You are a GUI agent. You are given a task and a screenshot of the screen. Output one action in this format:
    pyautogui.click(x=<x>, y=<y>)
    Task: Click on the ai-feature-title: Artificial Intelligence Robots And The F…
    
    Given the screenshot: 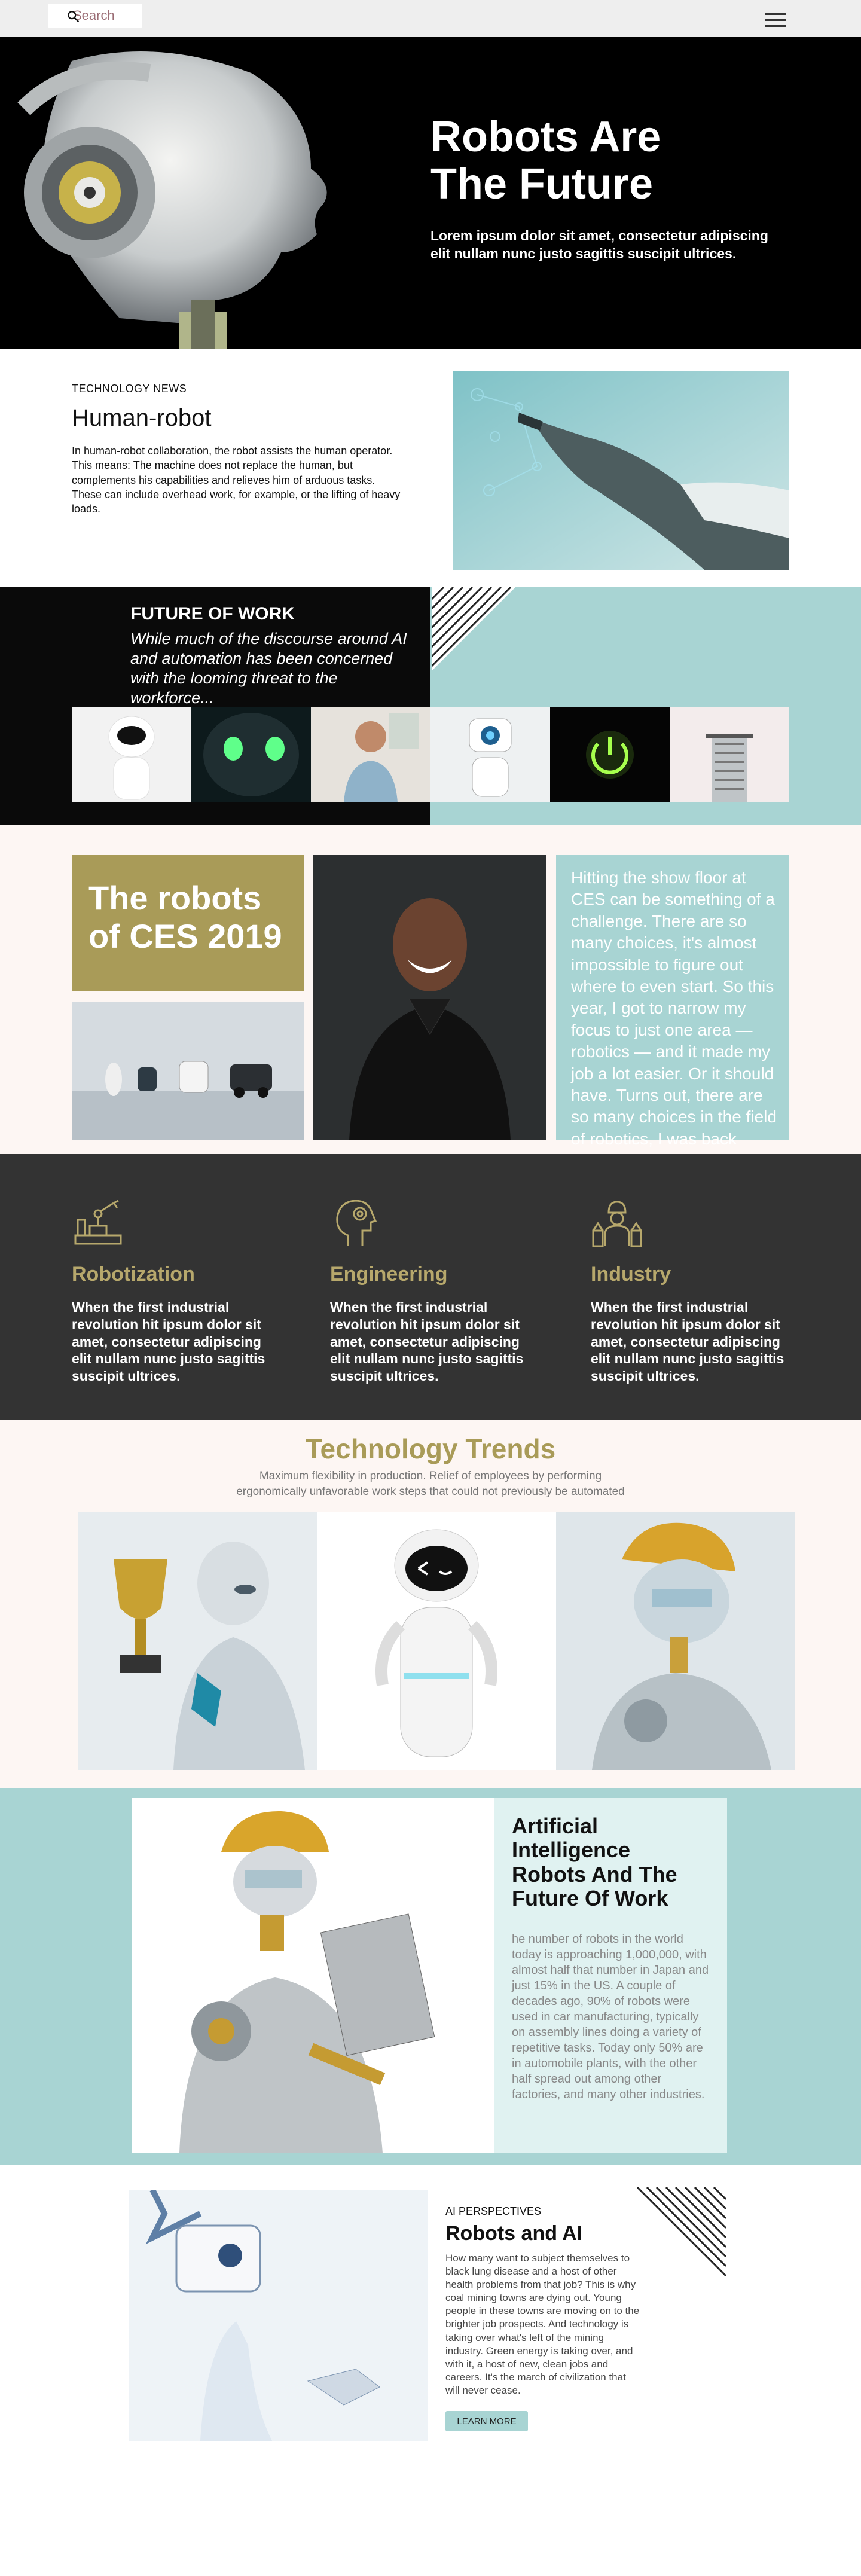 What is the action you would take?
    pyautogui.click(x=594, y=1862)
    